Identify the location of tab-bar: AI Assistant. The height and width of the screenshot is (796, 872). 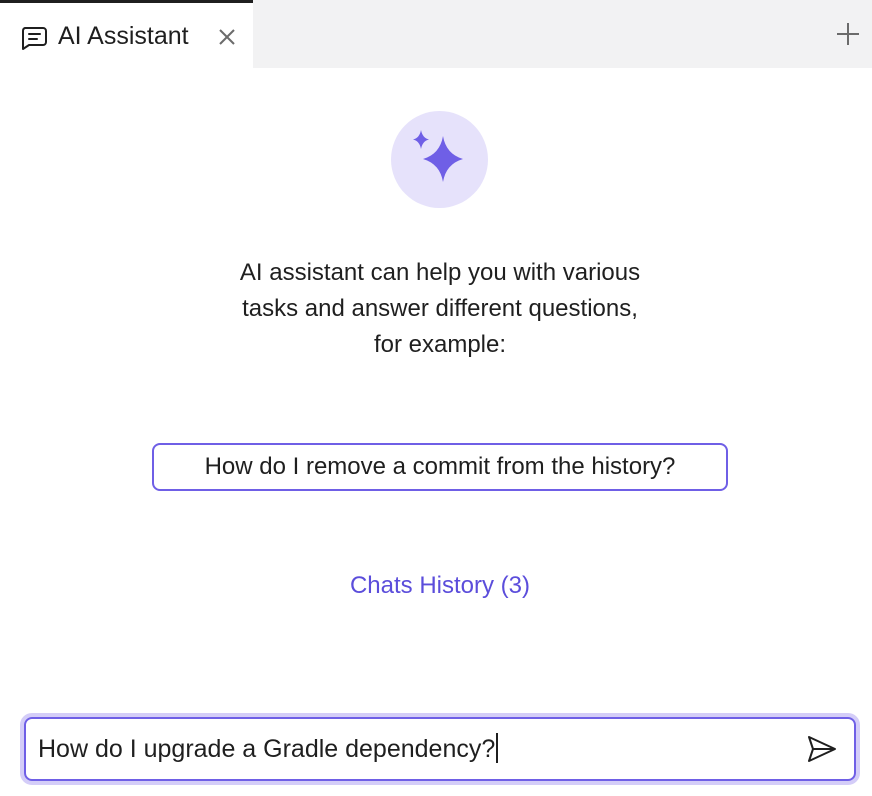
(436, 34).